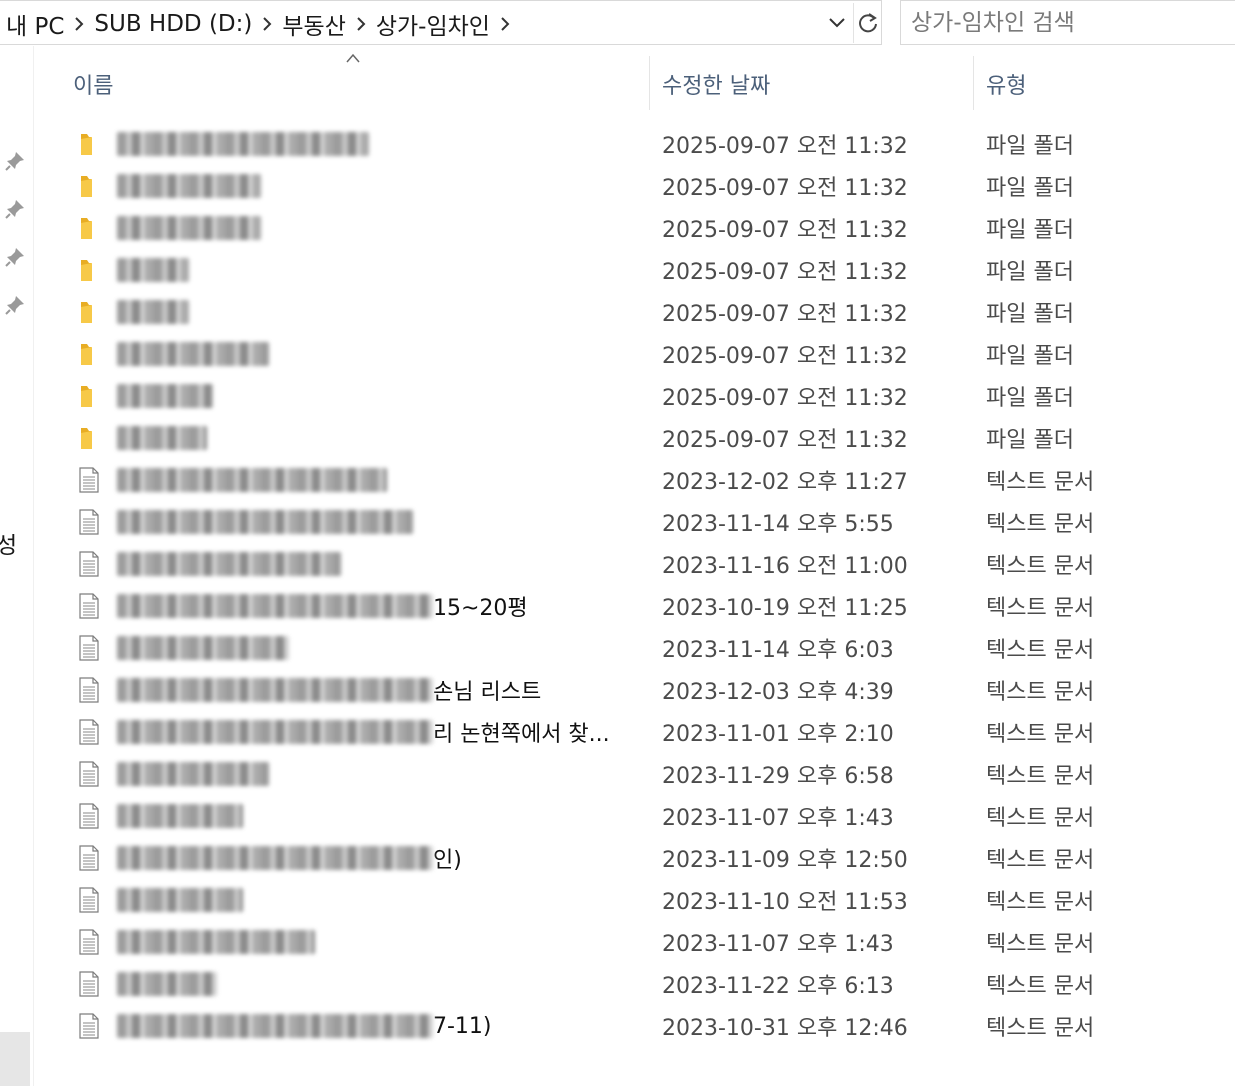 The image size is (1235, 1086). What do you see at coordinates (778, 818) in the screenshot?
I see `date-modified: 2023-11-07 오후 1:43` at bounding box center [778, 818].